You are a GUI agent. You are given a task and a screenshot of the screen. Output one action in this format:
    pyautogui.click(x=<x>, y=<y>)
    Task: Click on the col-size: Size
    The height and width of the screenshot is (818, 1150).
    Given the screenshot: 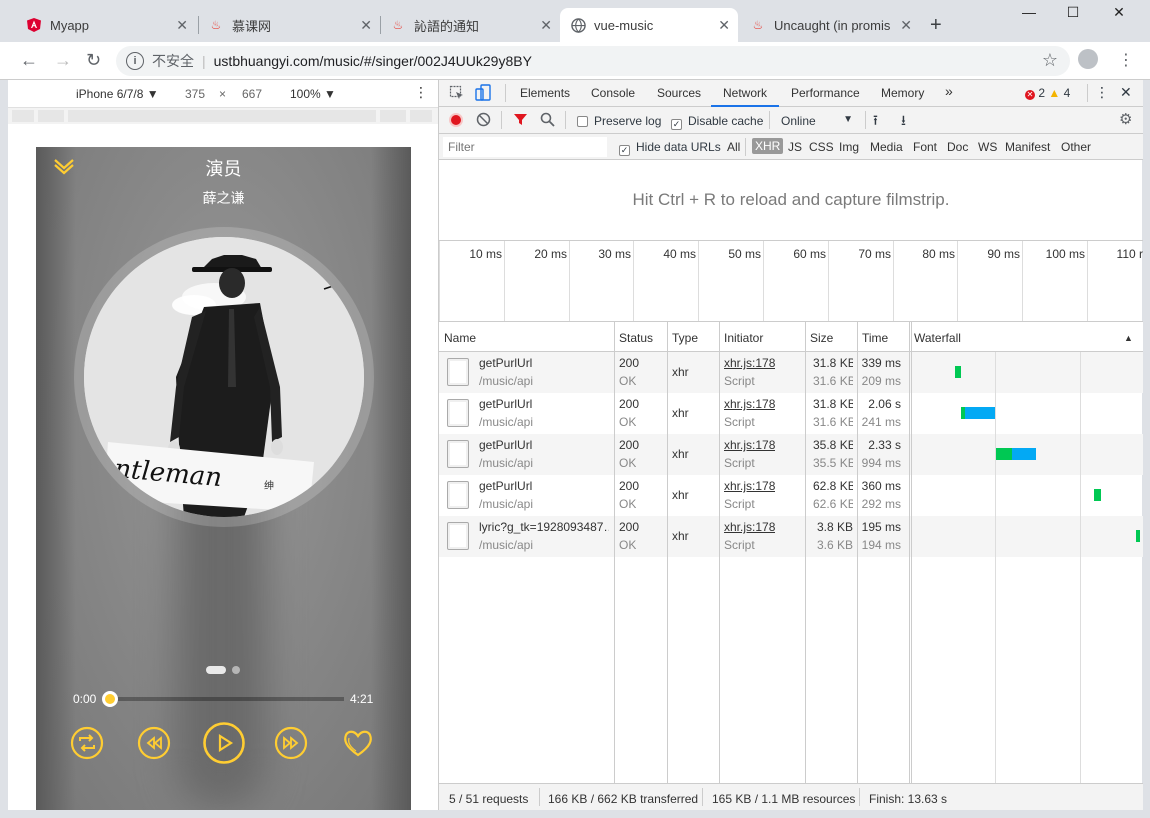 What is the action you would take?
    pyautogui.click(x=821, y=338)
    